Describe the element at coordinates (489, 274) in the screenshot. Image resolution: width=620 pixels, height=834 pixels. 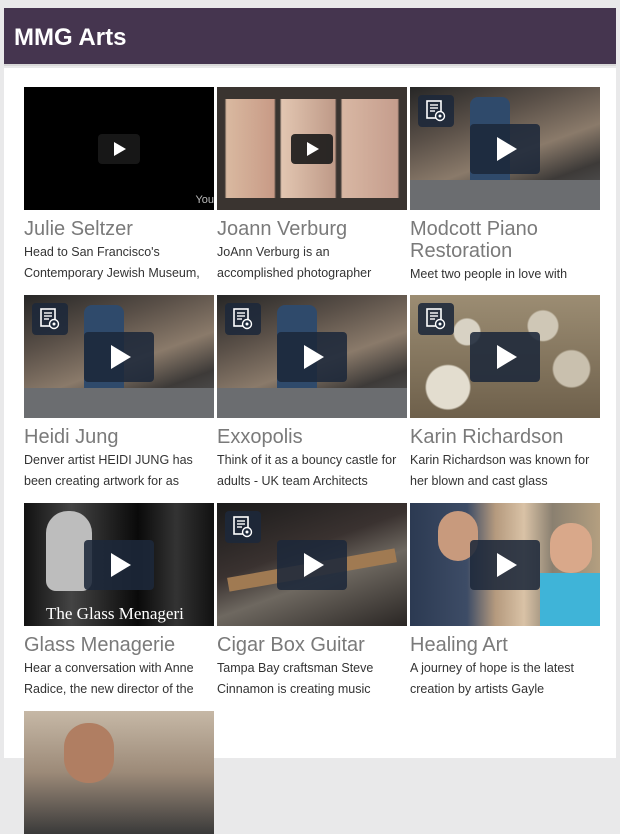
I see `video-description: Meet two people in love with` at that location.